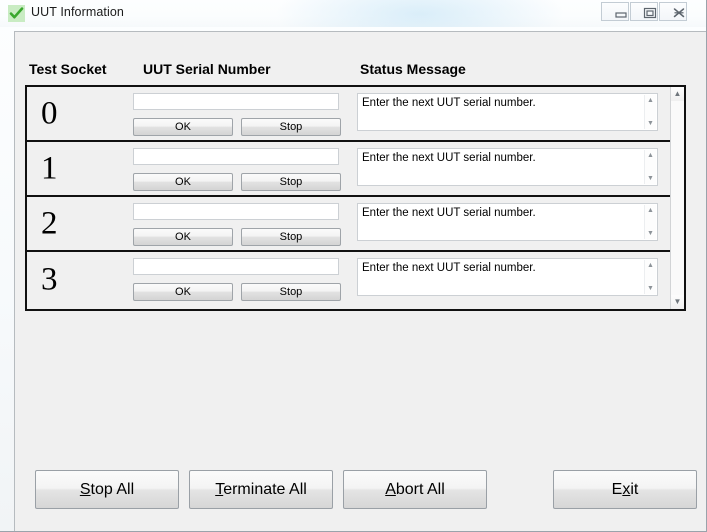 The width and height of the screenshot is (707, 532). I want to click on abort-all-button: Abort All, so click(415, 489).